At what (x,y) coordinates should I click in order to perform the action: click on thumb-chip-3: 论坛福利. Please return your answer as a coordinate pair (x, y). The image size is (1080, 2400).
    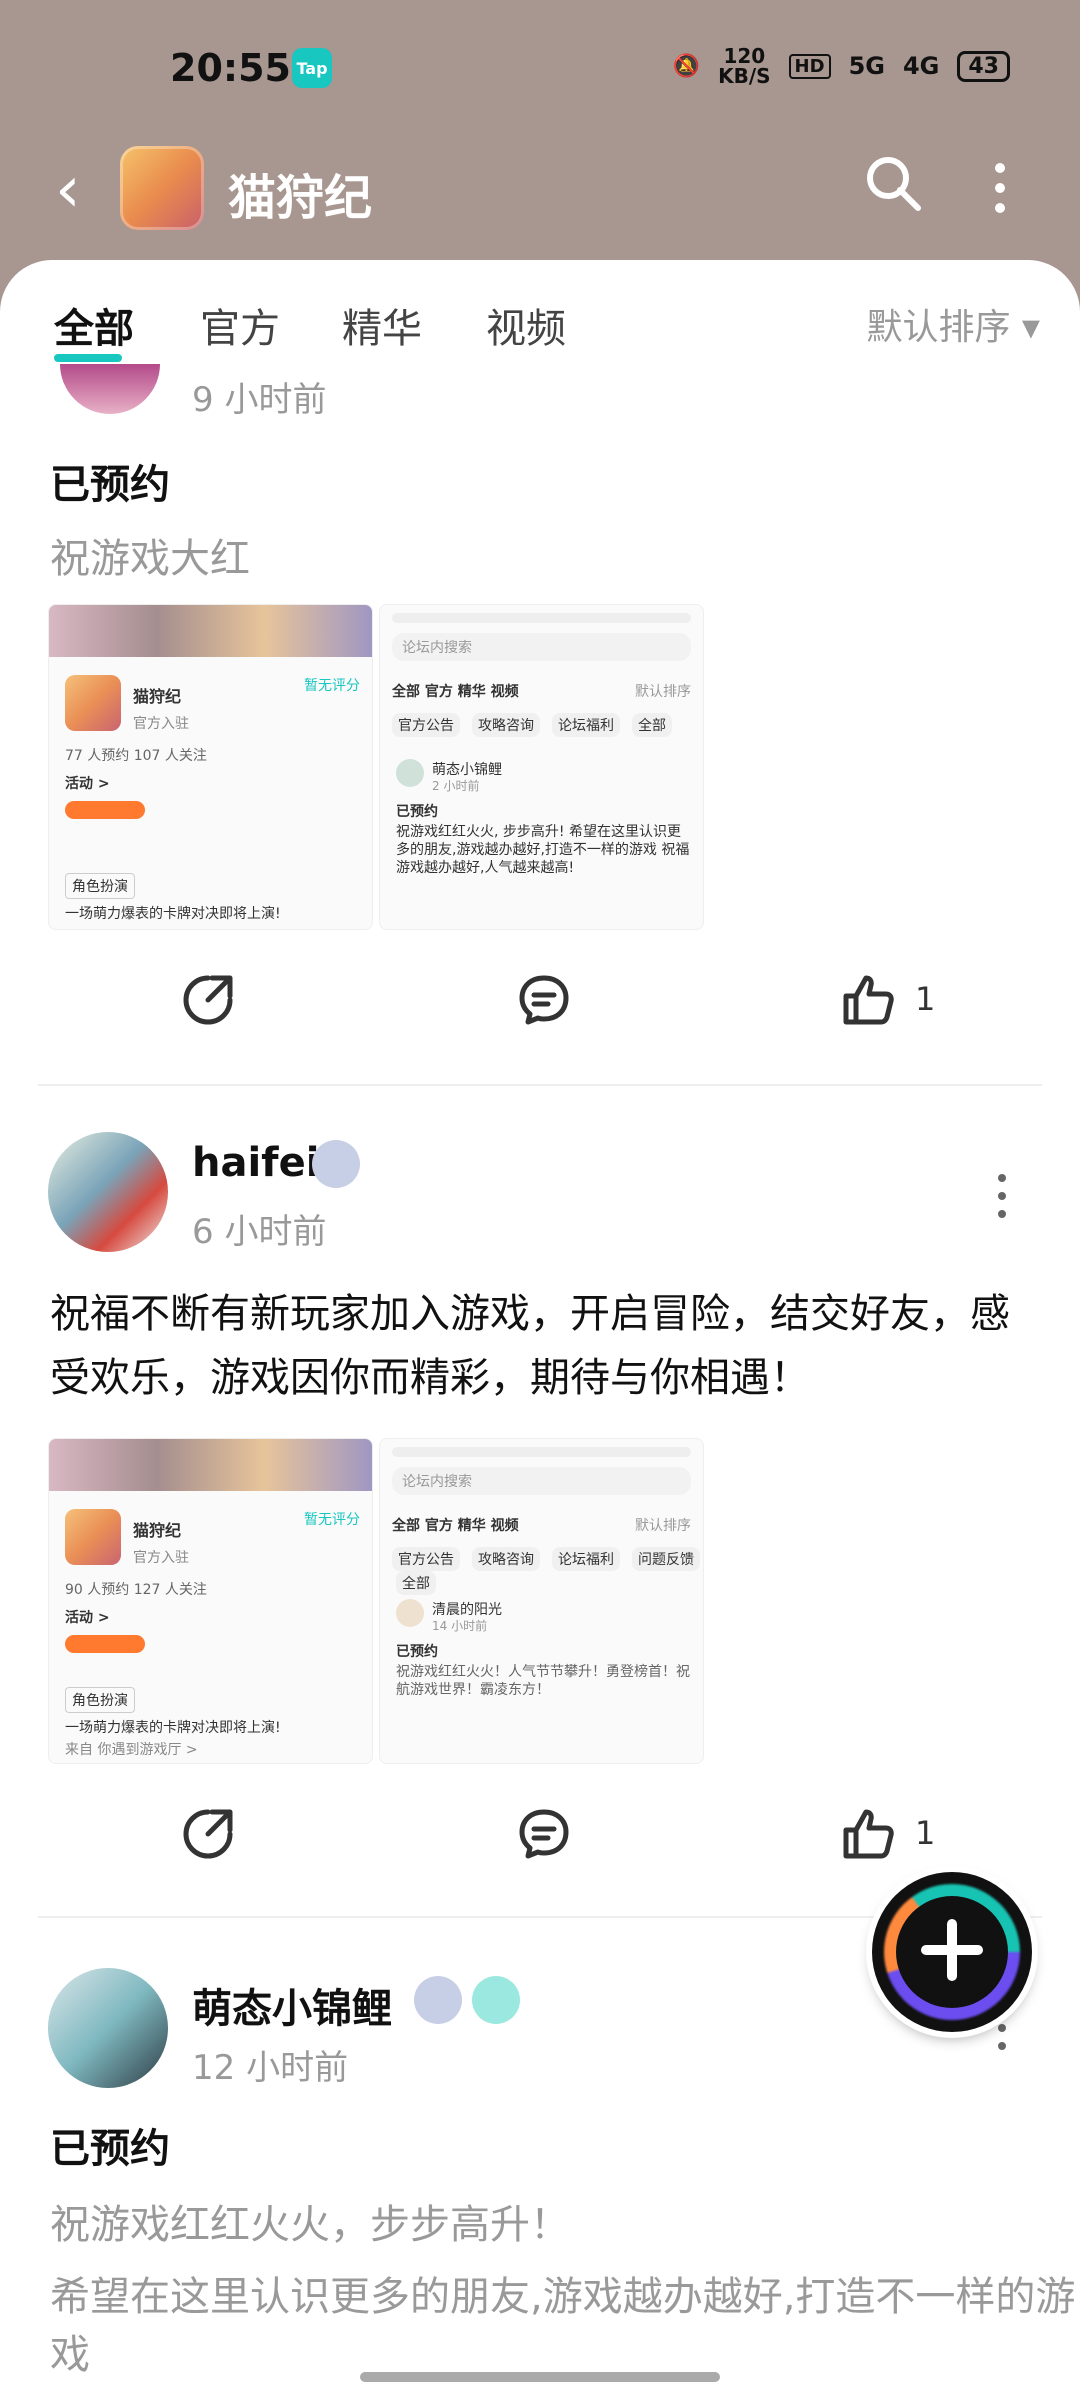
    Looking at the image, I should click on (586, 725).